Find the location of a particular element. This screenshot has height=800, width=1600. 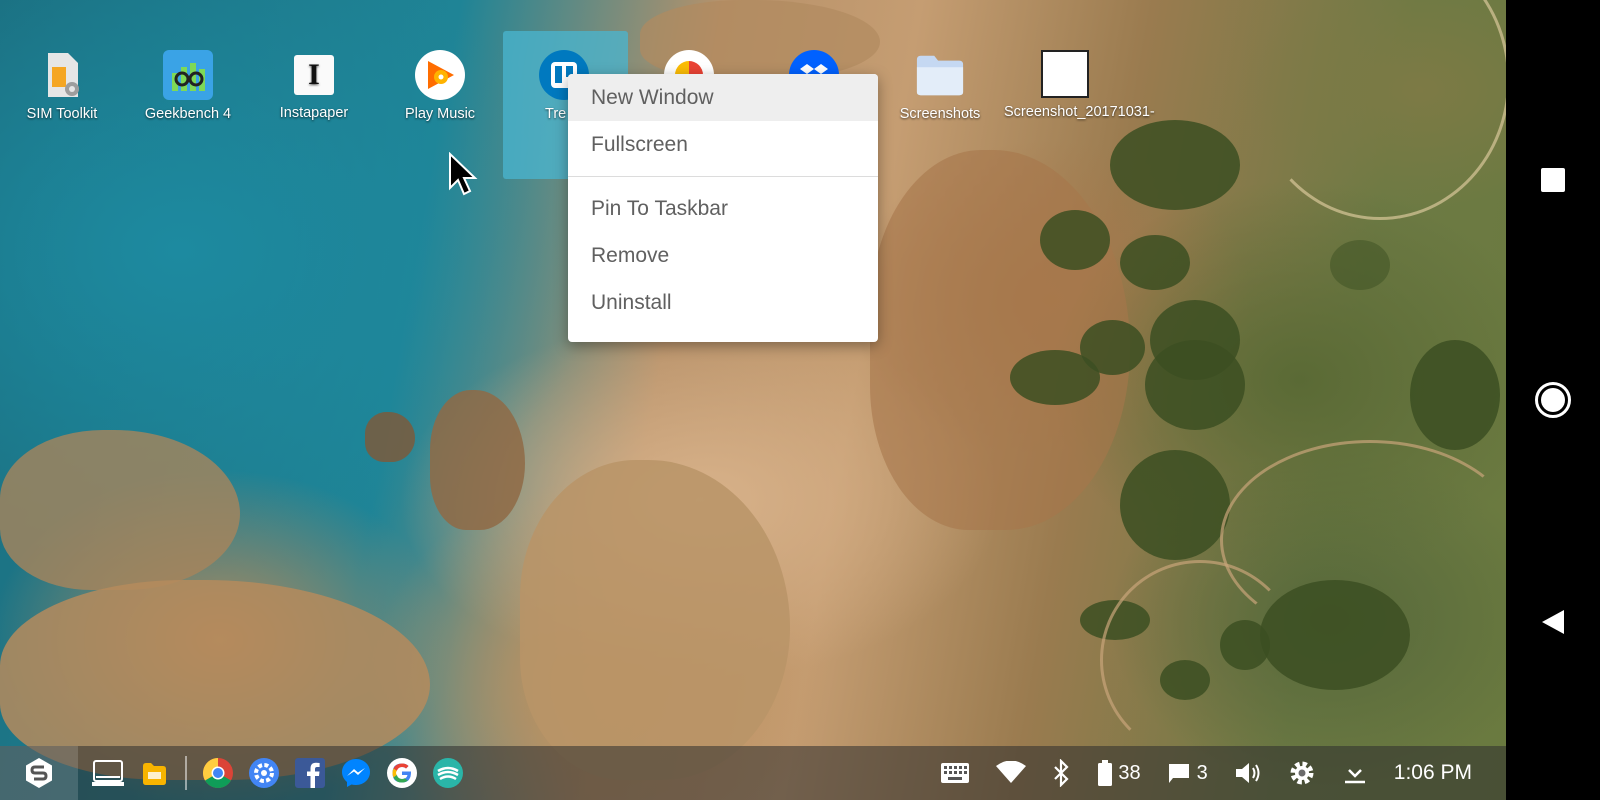

taskbar-divider is located at coordinates (186, 773).